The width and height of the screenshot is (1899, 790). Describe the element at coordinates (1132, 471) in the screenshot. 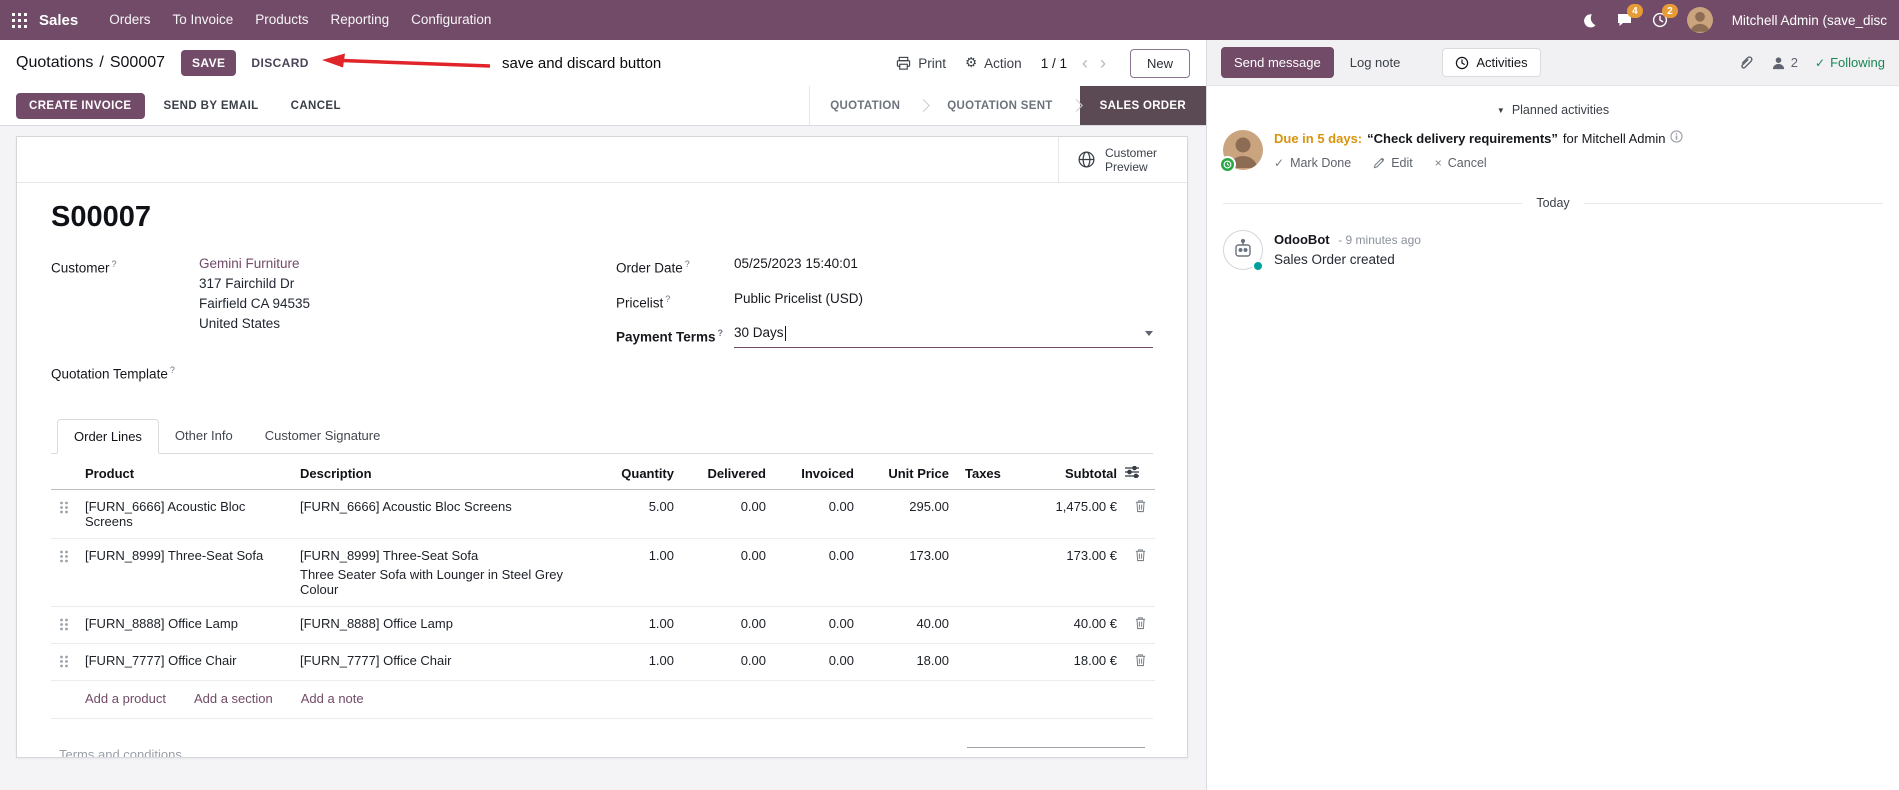

I see `optional-columns-icon` at that location.